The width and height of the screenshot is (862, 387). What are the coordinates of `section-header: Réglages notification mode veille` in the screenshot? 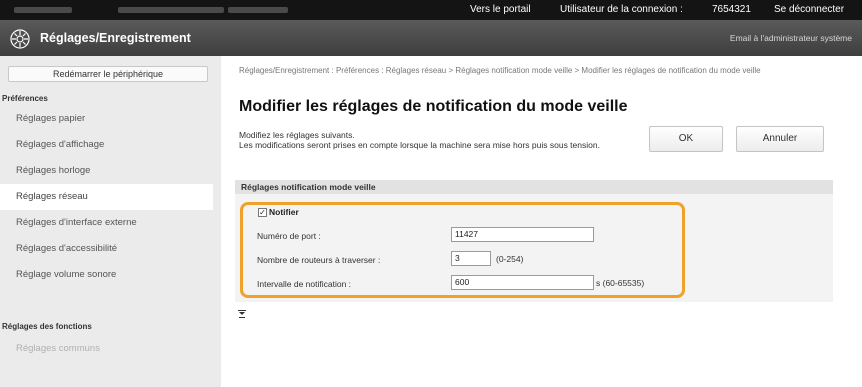 It's located at (534, 187).